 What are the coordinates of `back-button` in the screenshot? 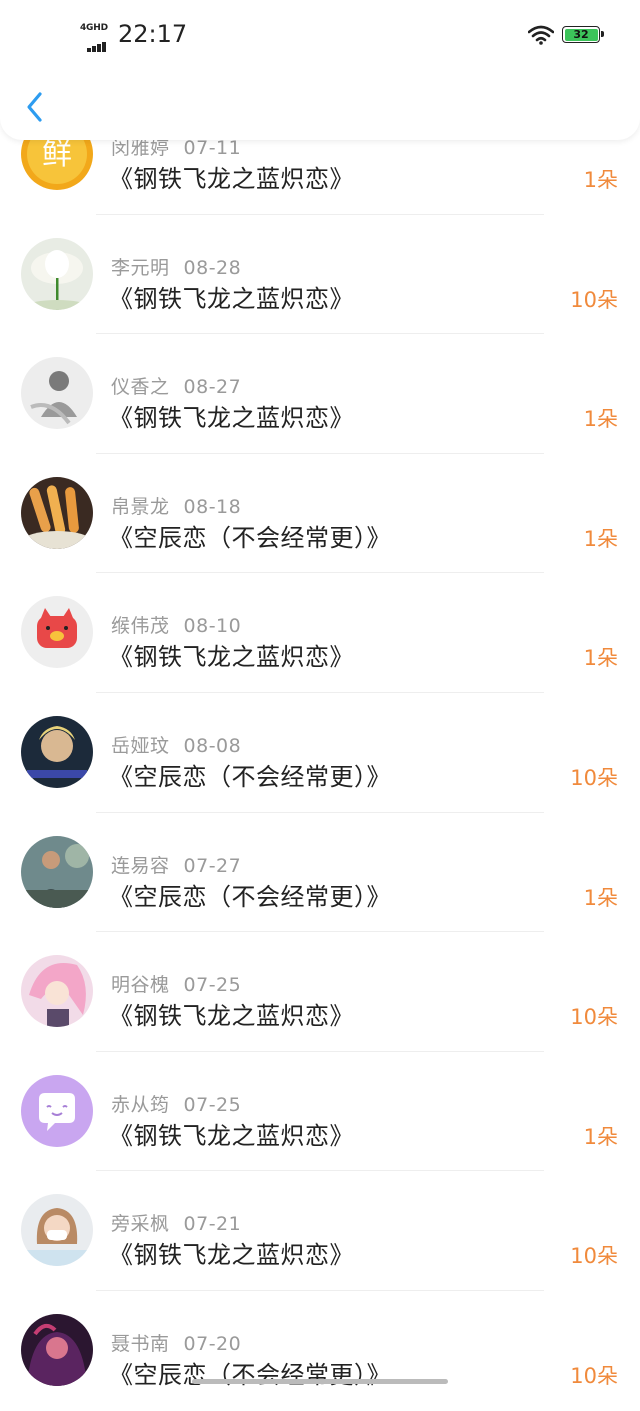 It's located at (35, 107).